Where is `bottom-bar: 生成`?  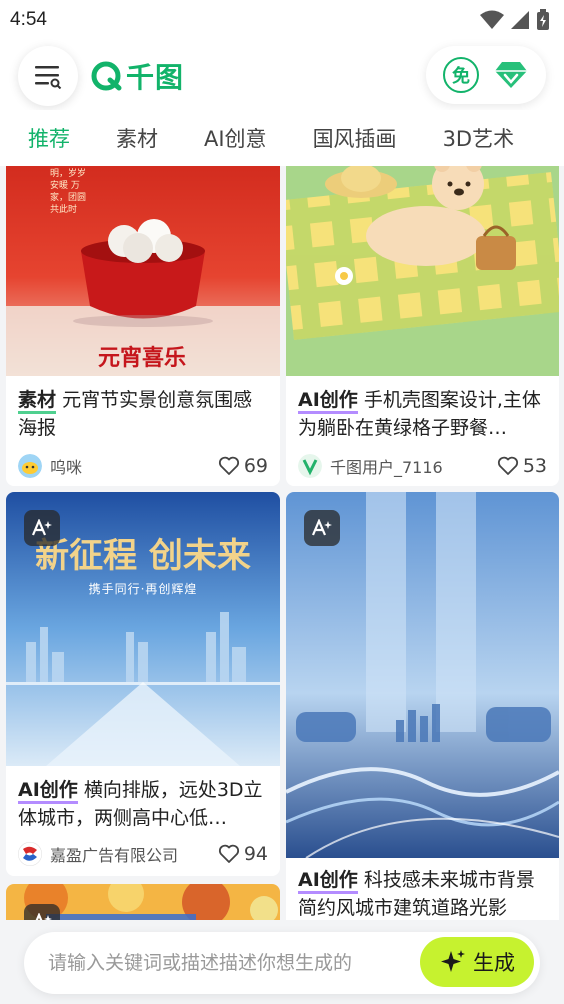
bottom-bar: 生成 is located at coordinates (282, 962).